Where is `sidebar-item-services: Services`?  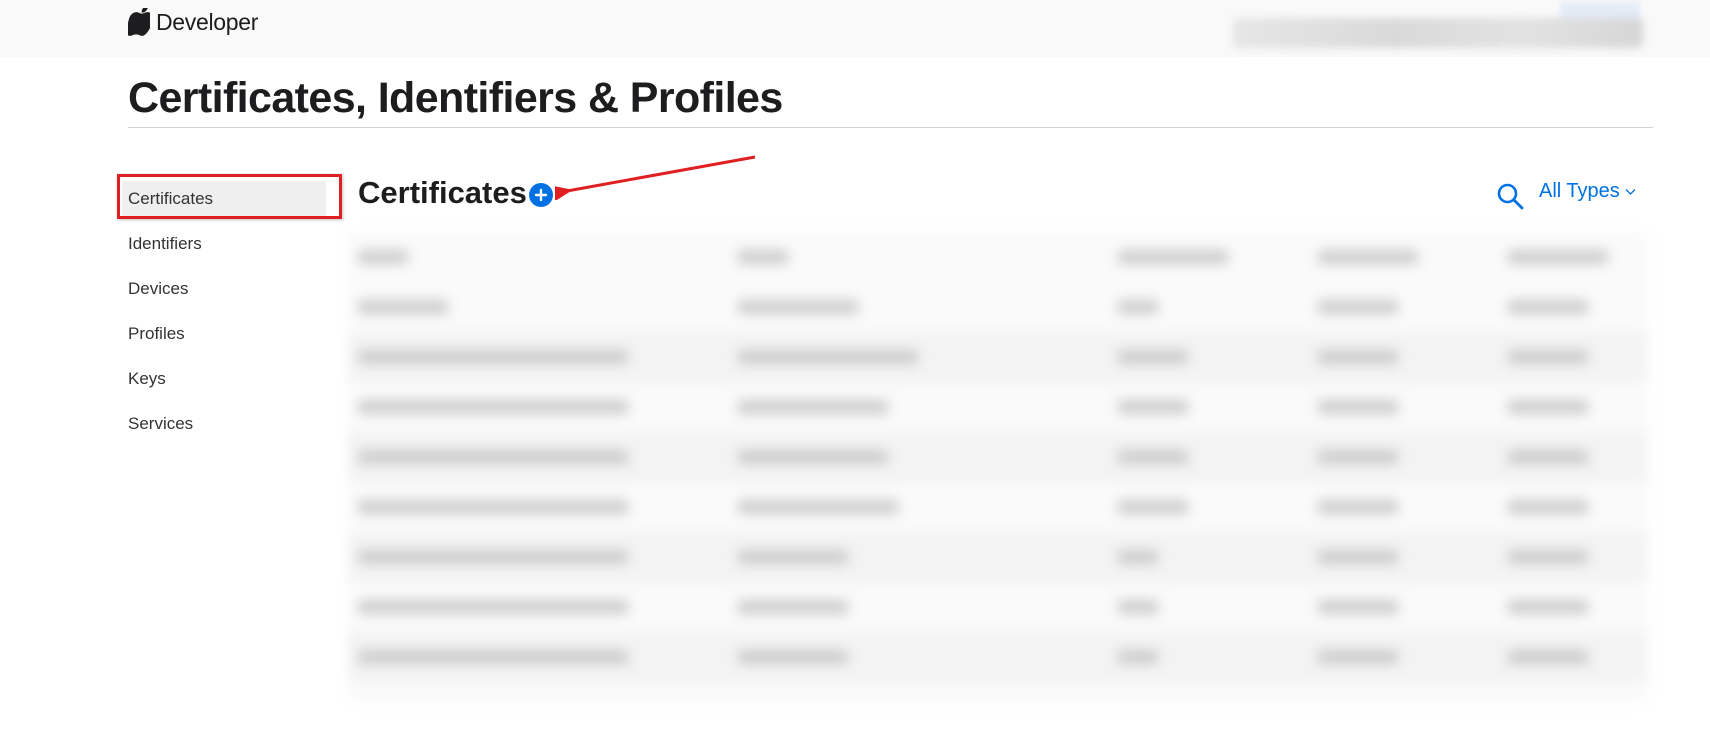 sidebar-item-services: Services is located at coordinates (233, 423).